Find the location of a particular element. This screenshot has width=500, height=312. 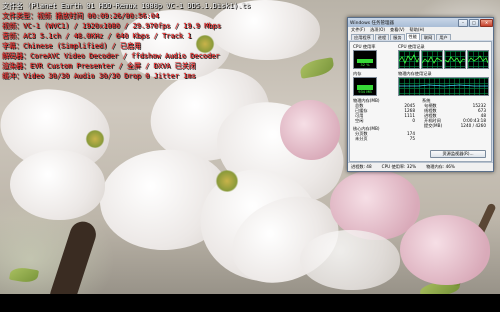

tab-users: 用户 is located at coordinates (443, 37).